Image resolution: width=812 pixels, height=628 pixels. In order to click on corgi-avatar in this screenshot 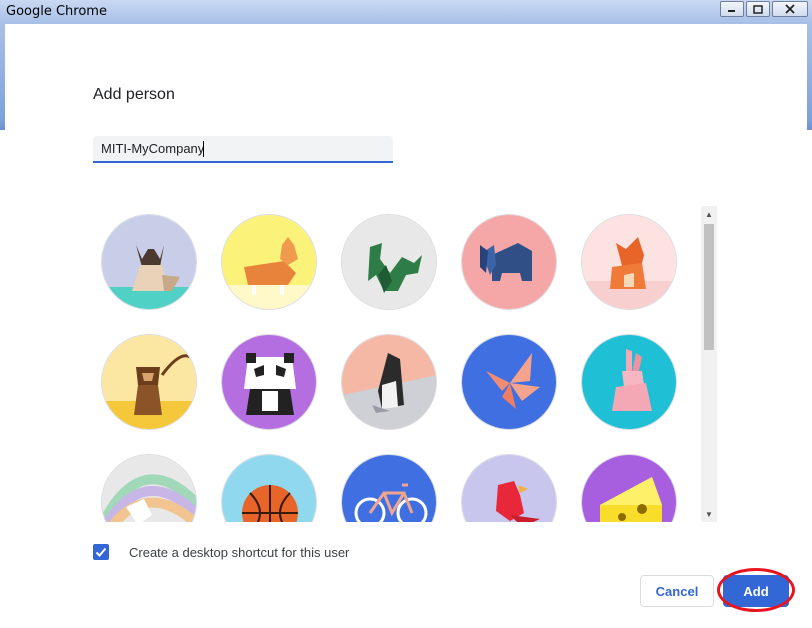, I will do `click(269, 262)`.